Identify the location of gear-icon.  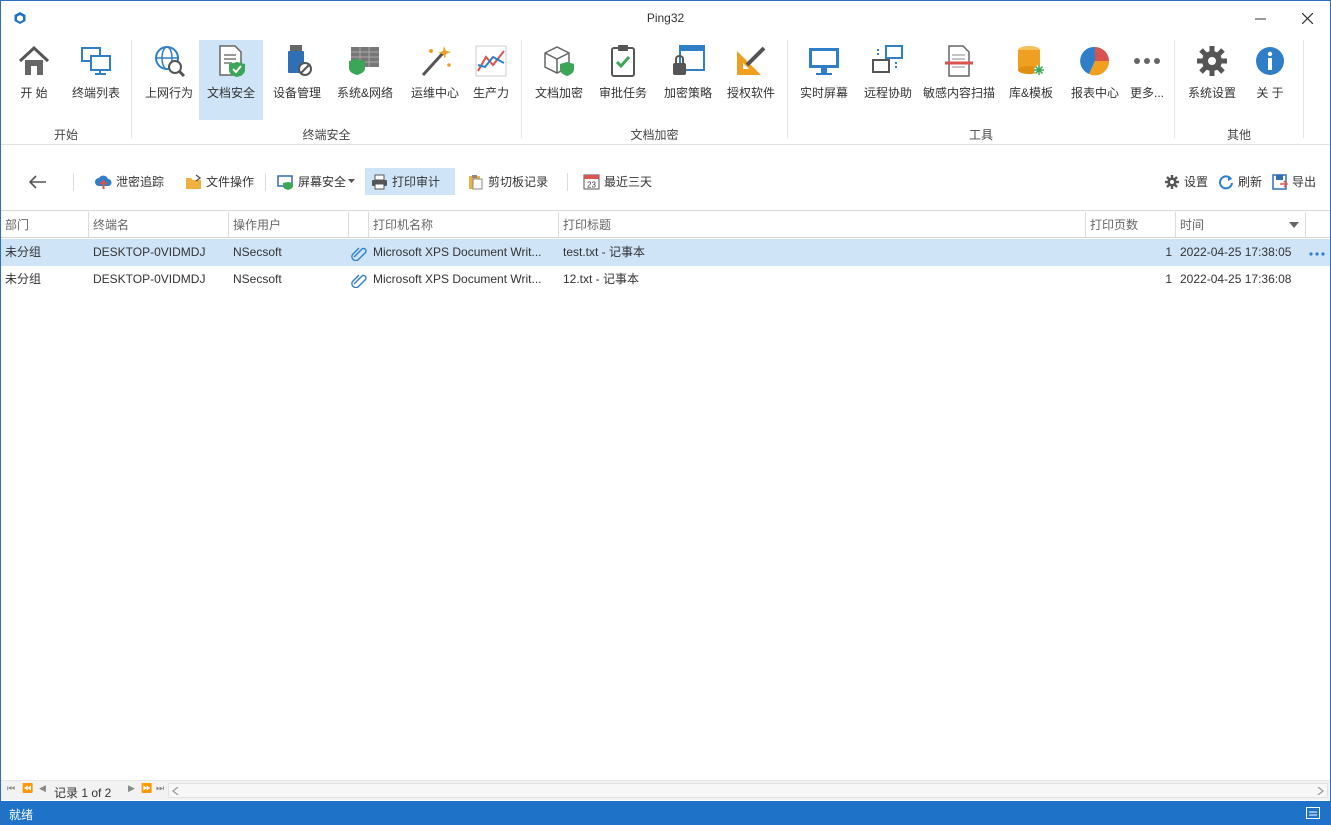
(1172, 181).